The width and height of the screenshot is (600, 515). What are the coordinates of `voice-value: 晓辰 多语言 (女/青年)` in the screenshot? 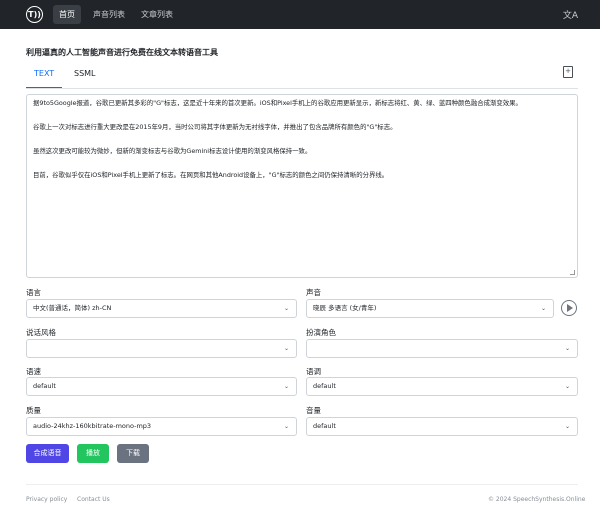 It's located at (345, 308).